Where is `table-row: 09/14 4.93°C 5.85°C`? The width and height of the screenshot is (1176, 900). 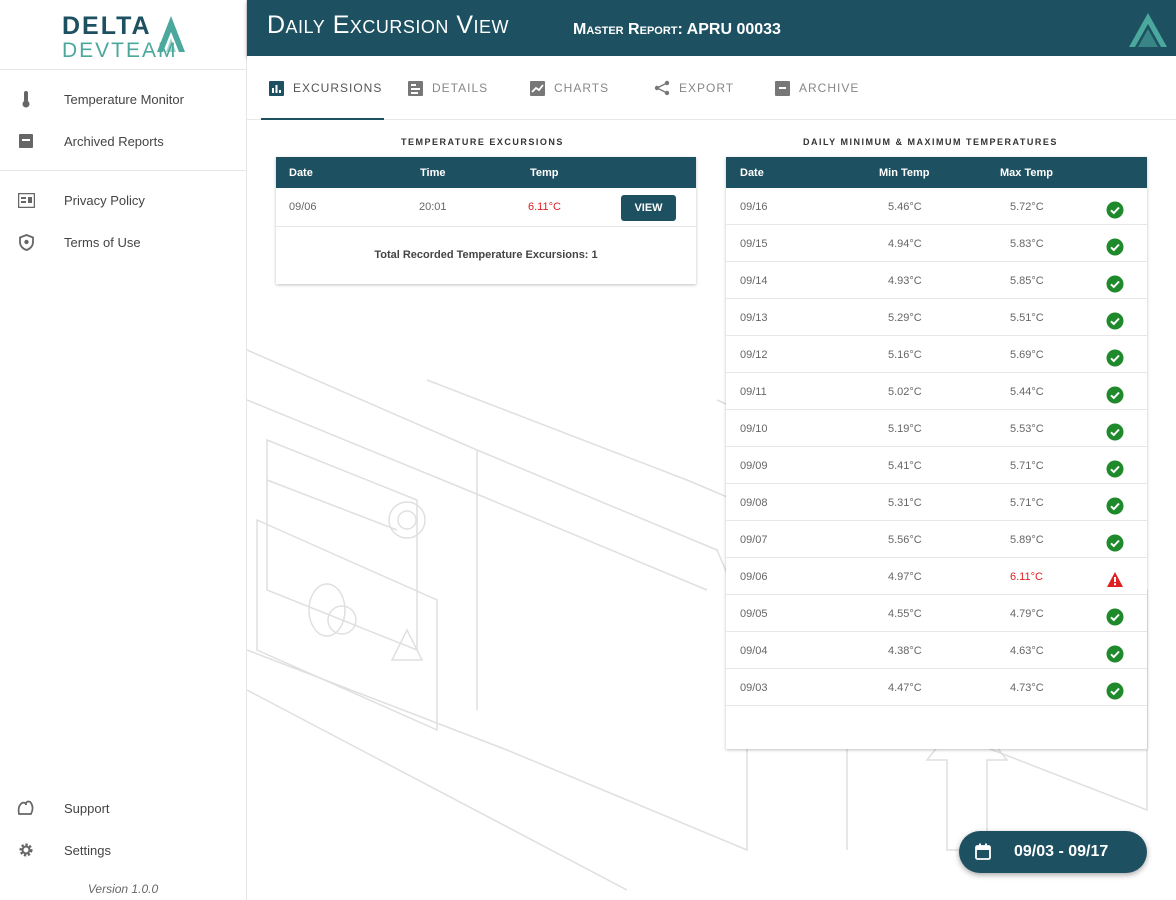 table-row: 09/14 4.93°C 5.85°C is located at coordinates (936, 280).